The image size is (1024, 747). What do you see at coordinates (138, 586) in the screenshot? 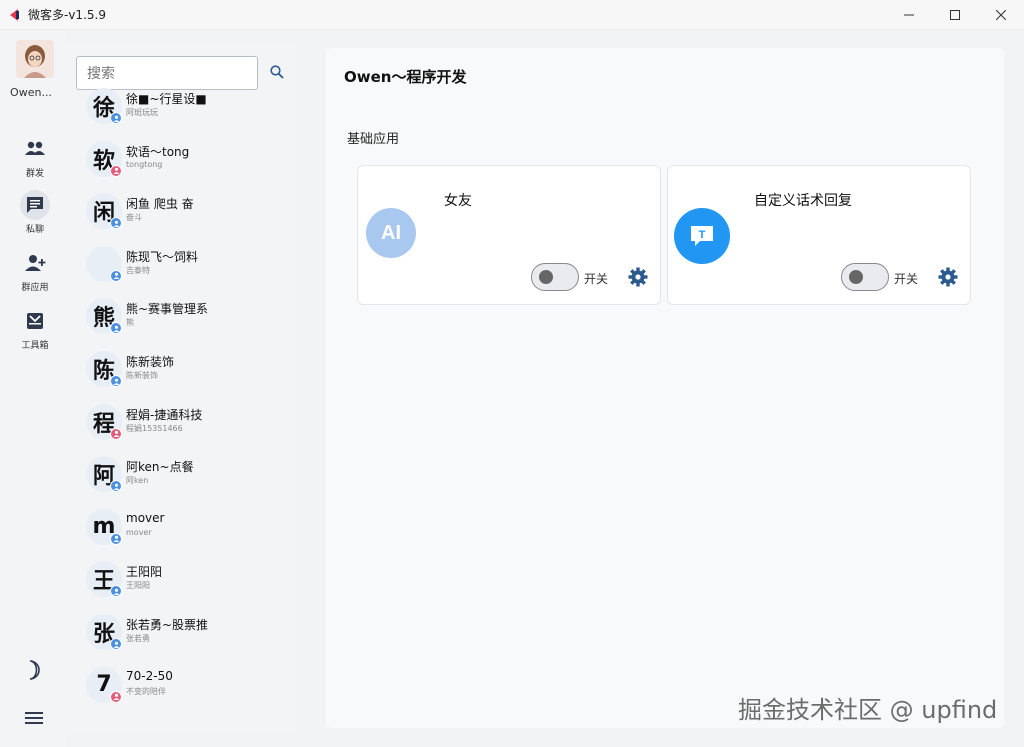
I see `contact-subtitle: 王阳阳` at bounding box center [138, 586].